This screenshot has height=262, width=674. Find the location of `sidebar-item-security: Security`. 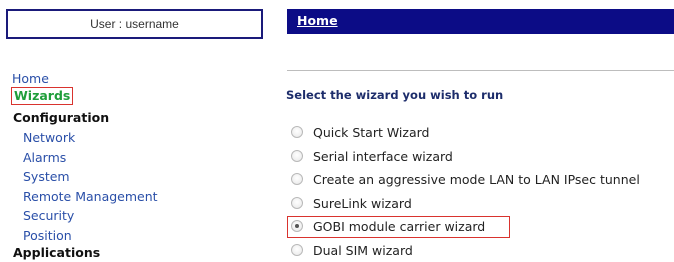

sidebar-item-security: Security is located at coordinates (48, 216).